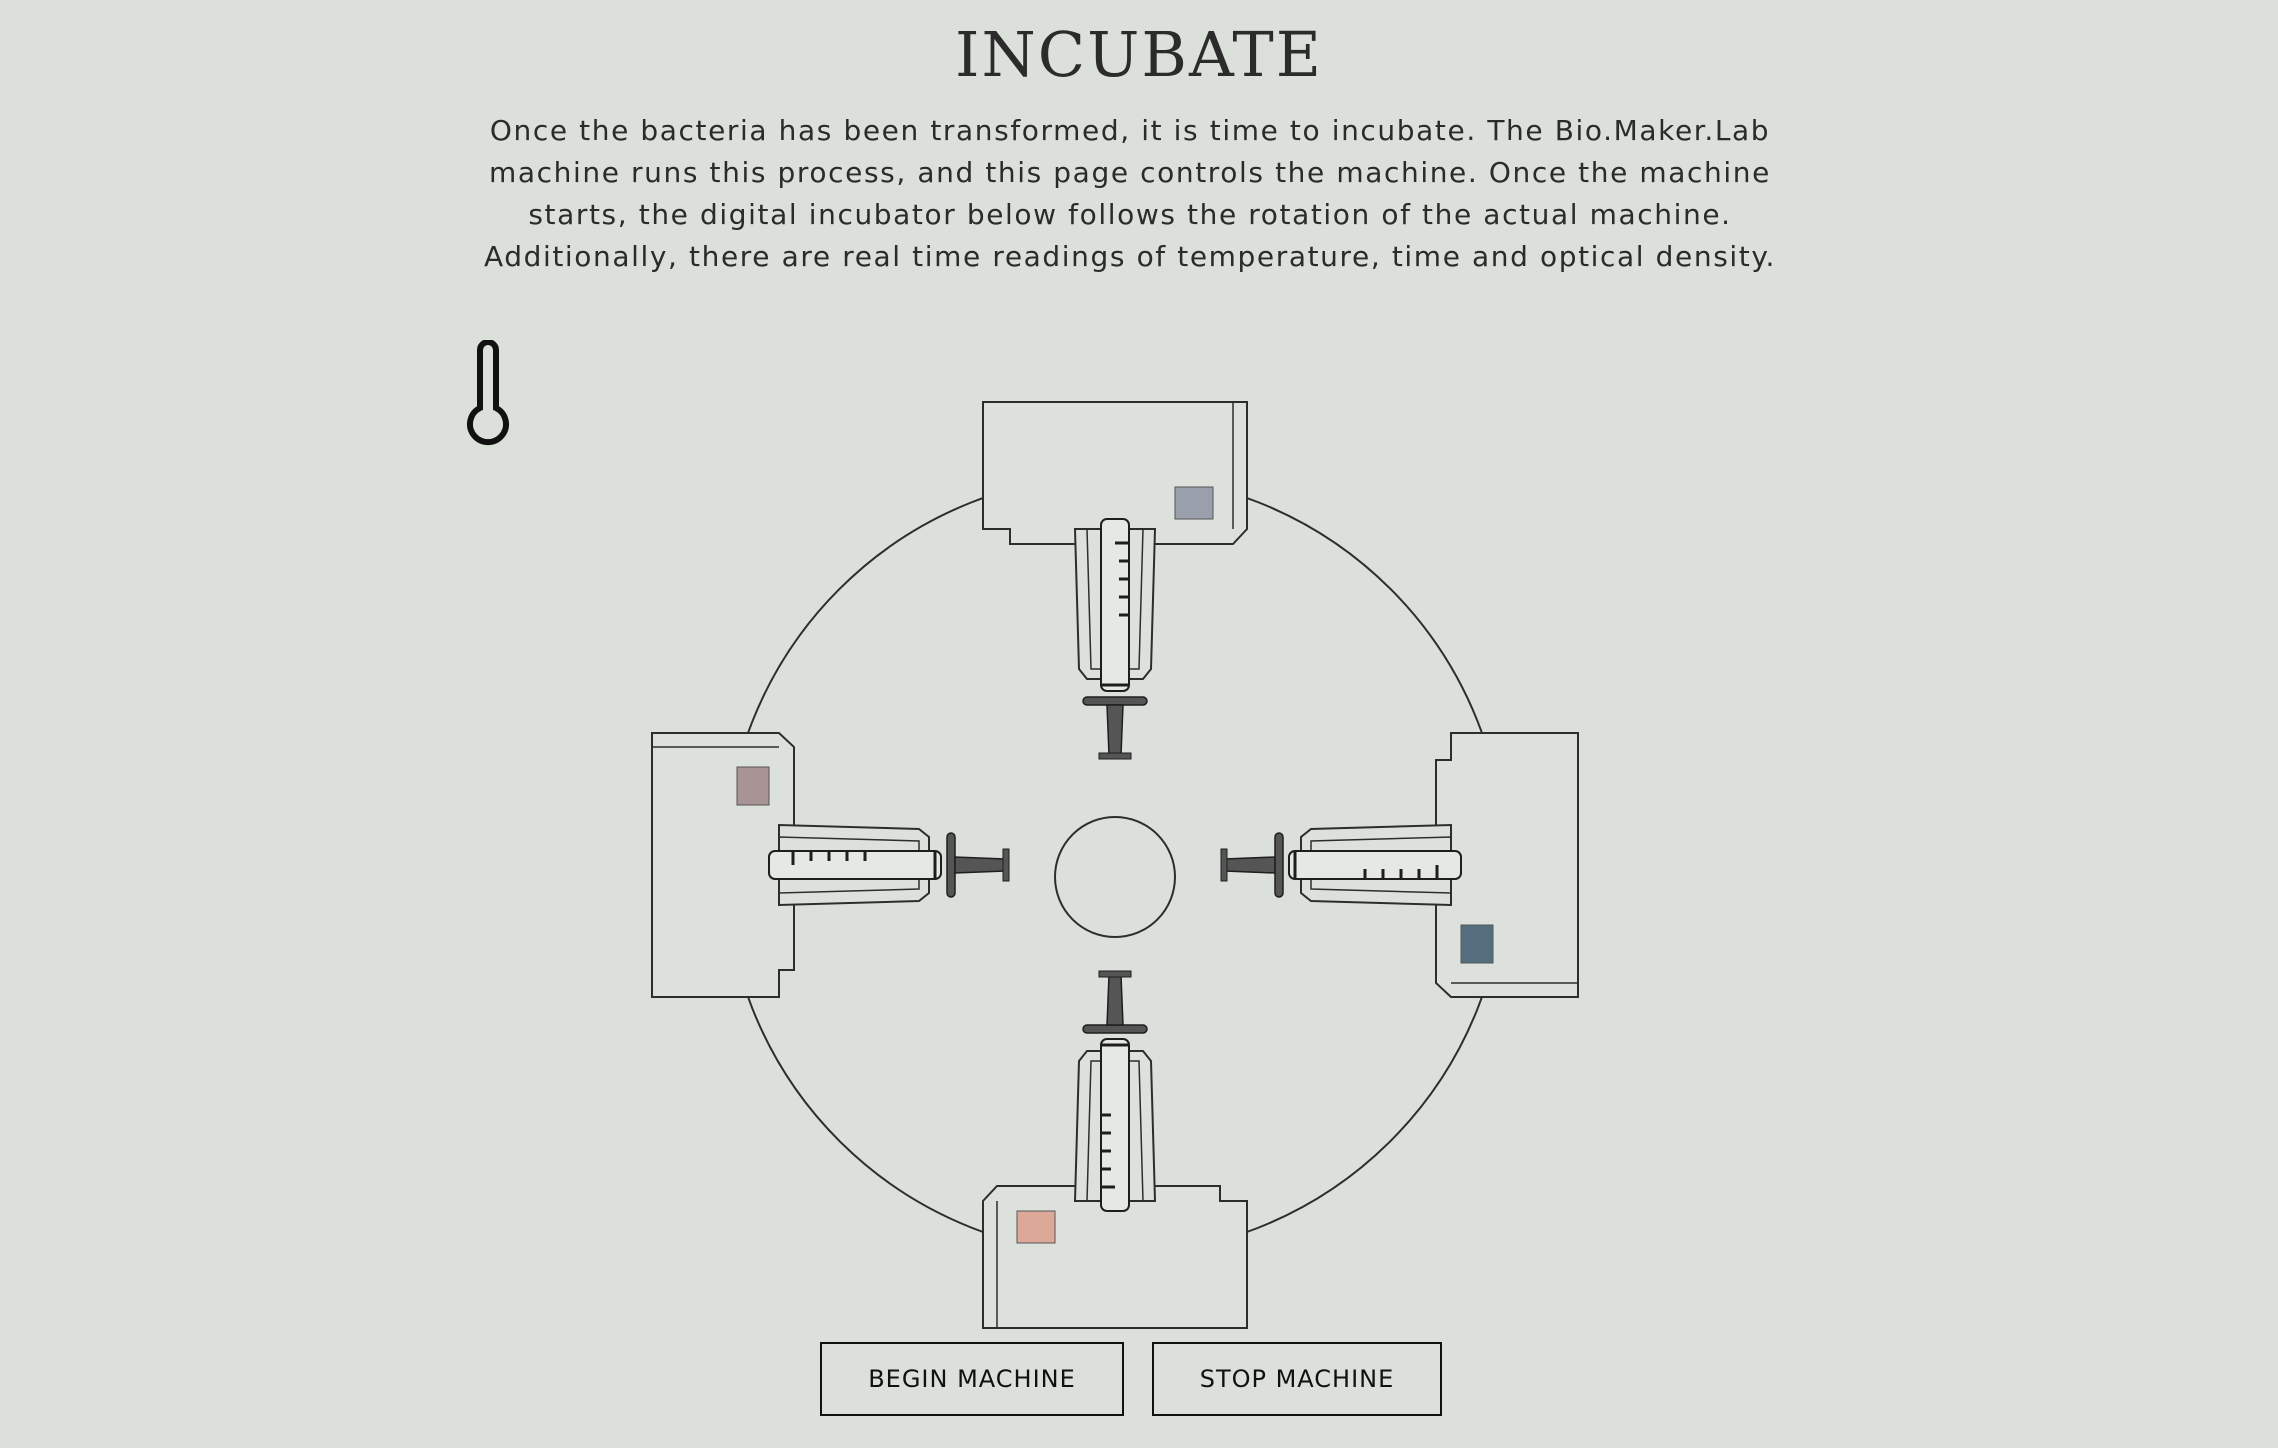 The image size is (2278, 1448). I want to click on page-title: INCUBATE, so click(1139, 54).